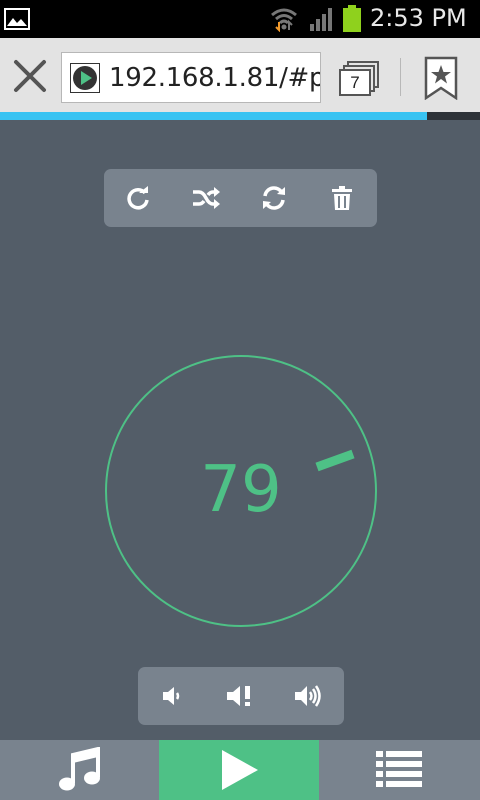 The width and height of the screenshot is (480, 800). What do you see at coordinates (355, 82) in the screenshot?
I see `tab-count: 7` at bounding box center [355, 82].